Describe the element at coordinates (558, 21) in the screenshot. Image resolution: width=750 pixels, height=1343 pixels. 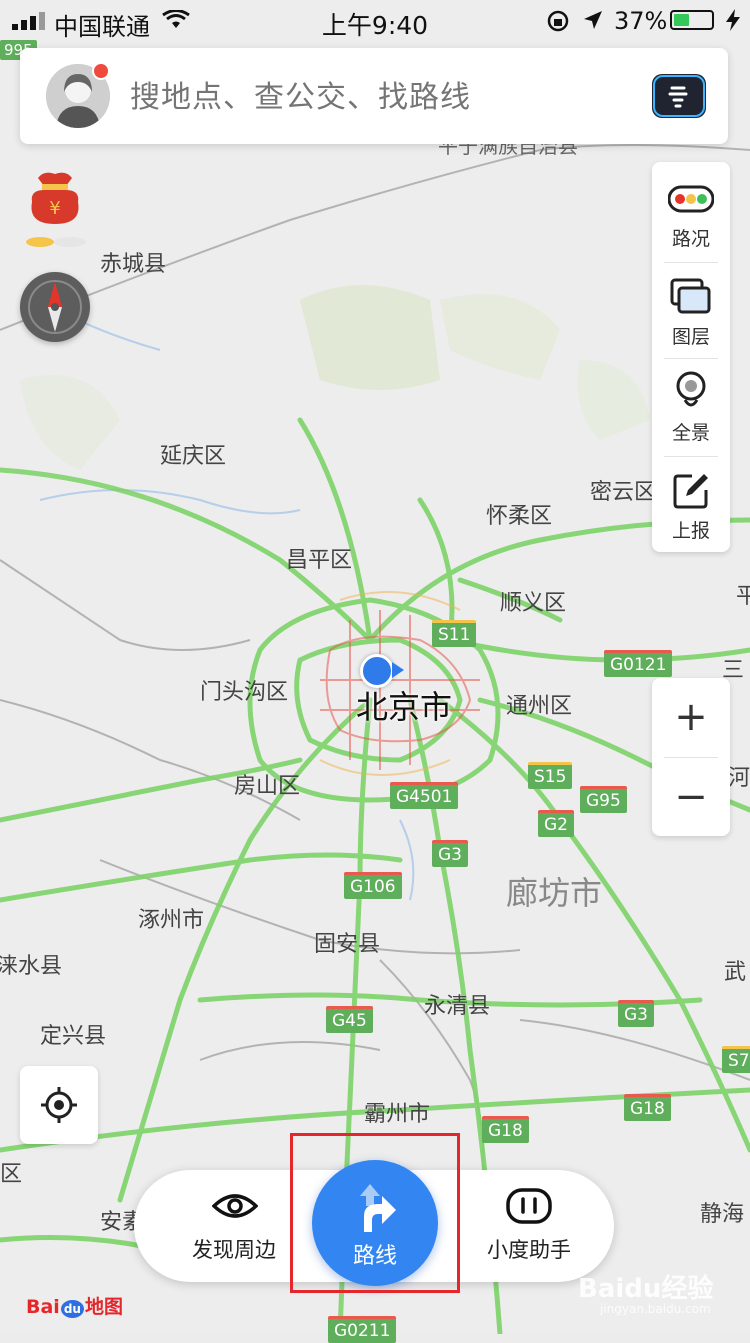
I see `orientation-lock-icon` at that location.